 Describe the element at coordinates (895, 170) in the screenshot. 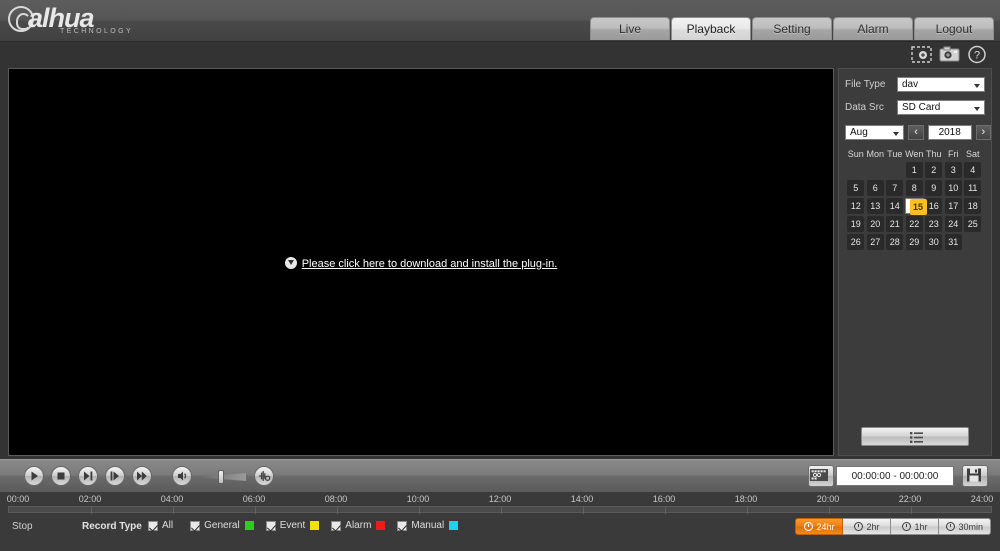

I see `calendar-day-empty` at that location.